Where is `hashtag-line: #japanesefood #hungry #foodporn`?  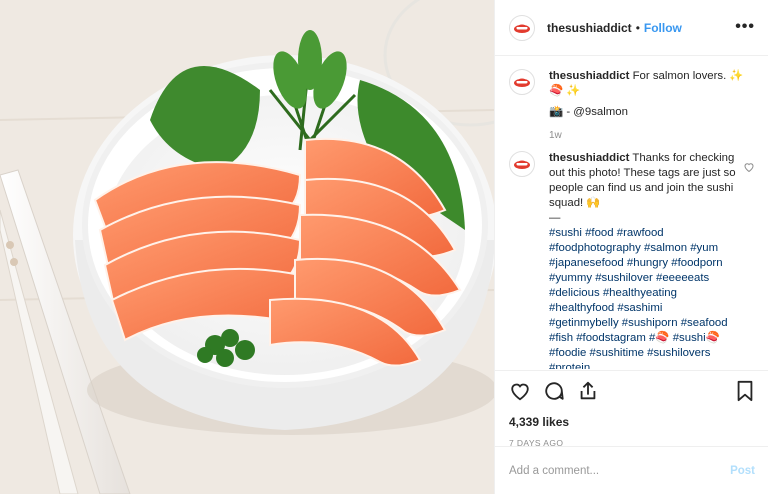 hashtag-line: #japanesefood #hungry #foodporn is located at coordinates (647, 263).